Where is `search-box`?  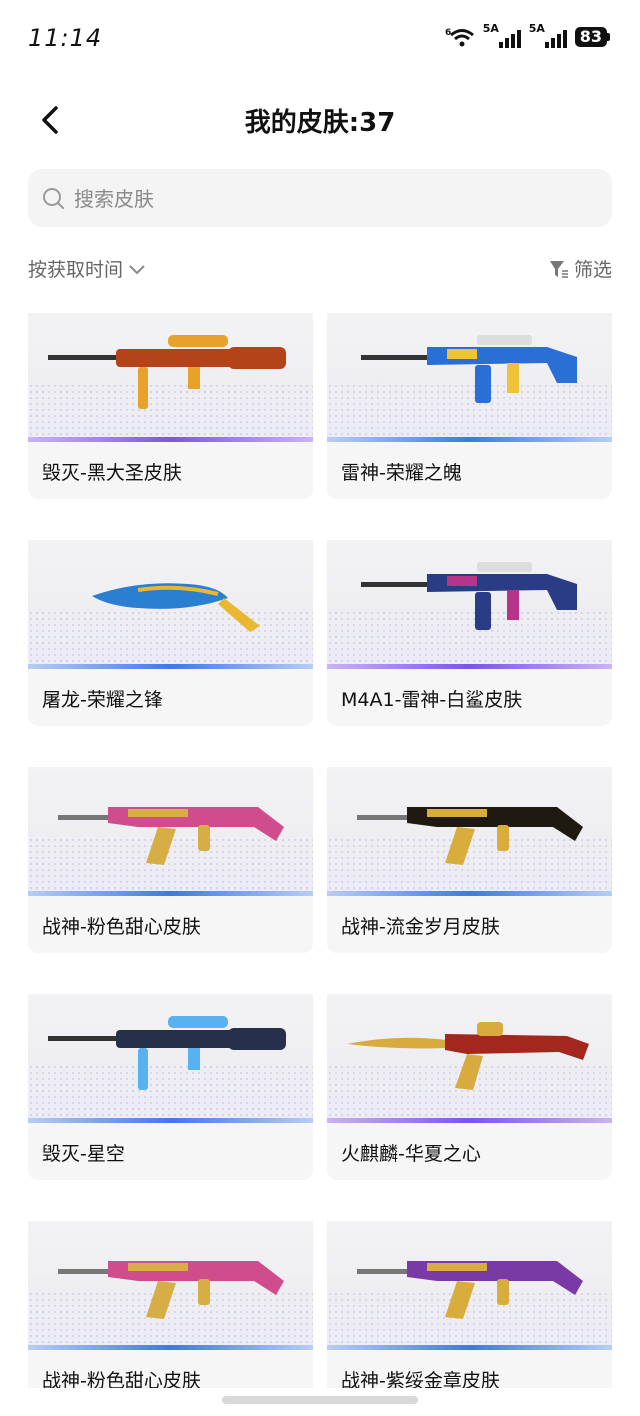 search-box is located at coordinates (320, 198).